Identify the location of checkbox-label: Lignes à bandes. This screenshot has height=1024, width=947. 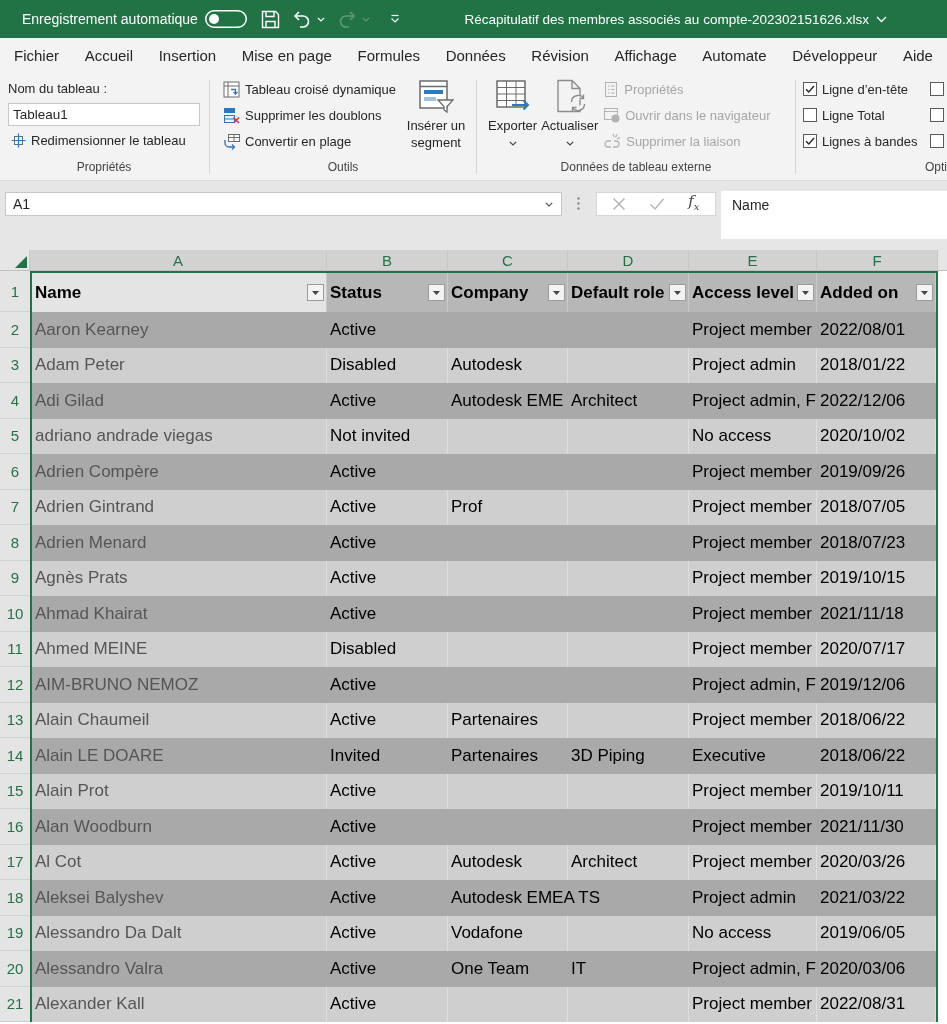
(870, 141).